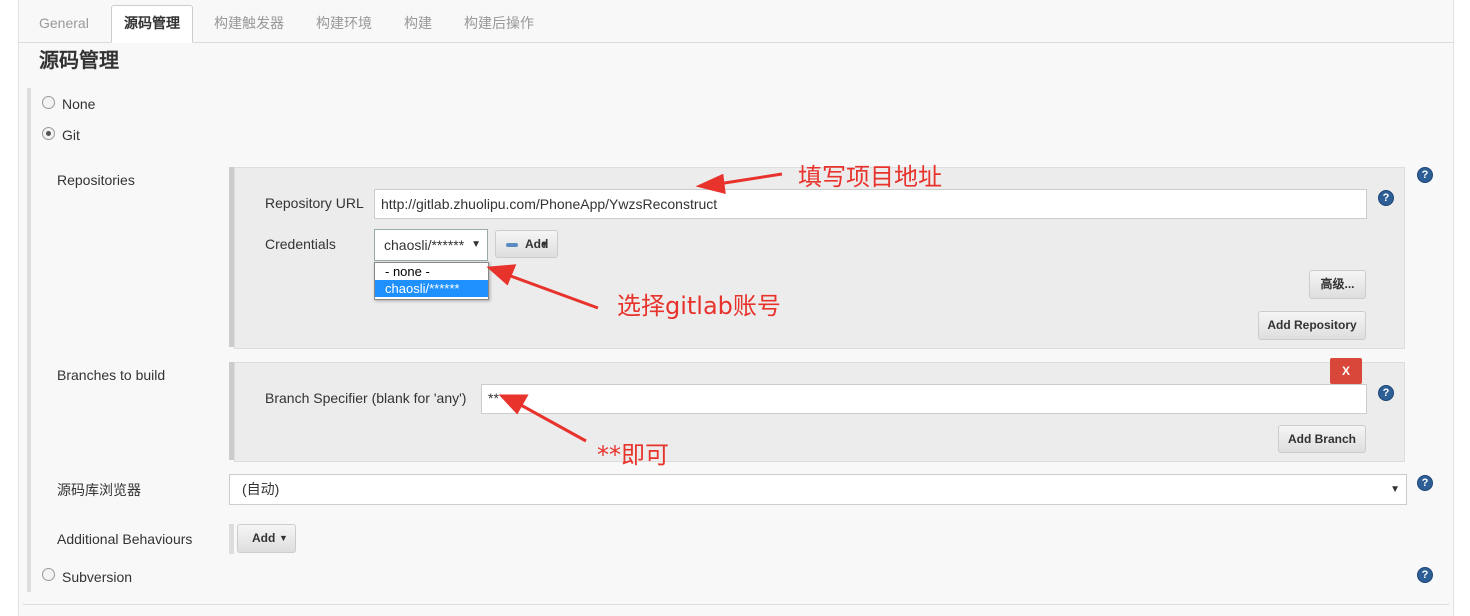  I want to click on credentials-arrow-head, so click(501, 275).